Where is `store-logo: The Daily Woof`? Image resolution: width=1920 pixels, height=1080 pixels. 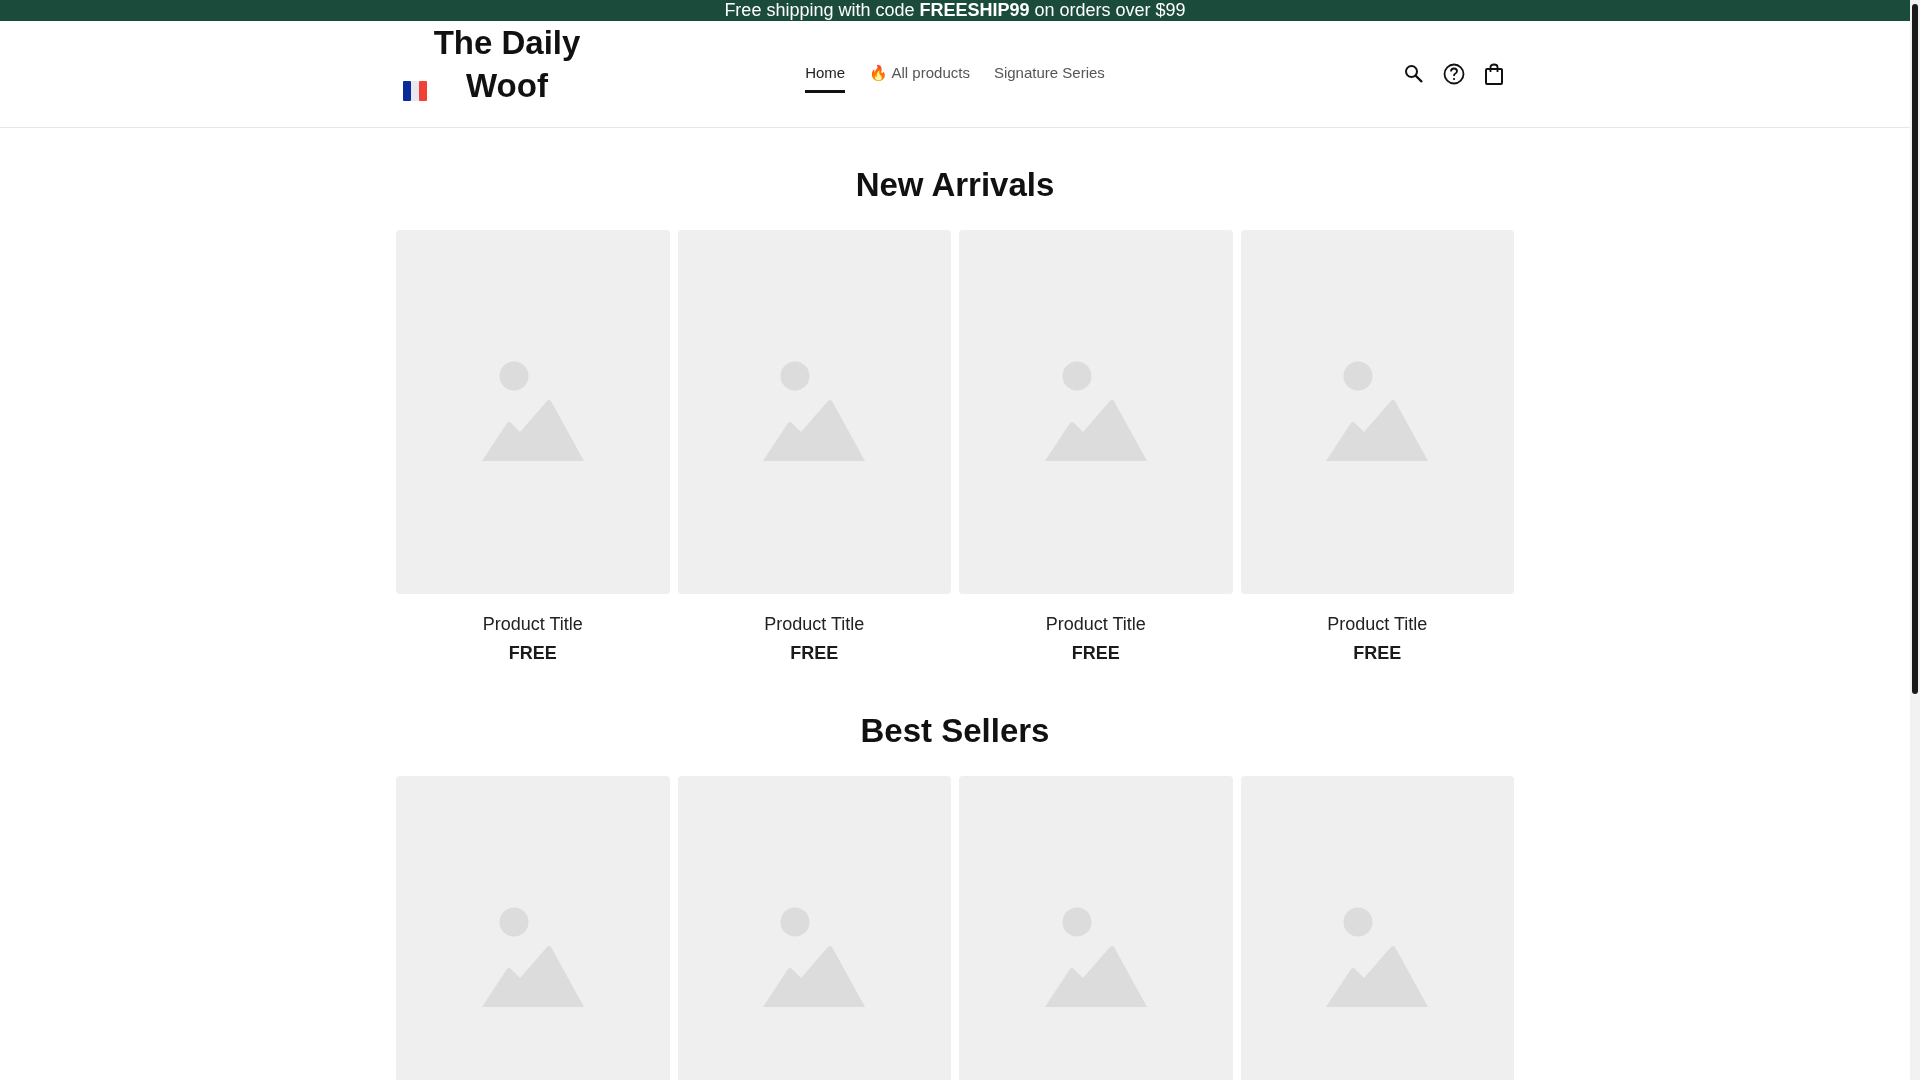 store-logo: The Daily Woof is located at coordinates (507, 64).